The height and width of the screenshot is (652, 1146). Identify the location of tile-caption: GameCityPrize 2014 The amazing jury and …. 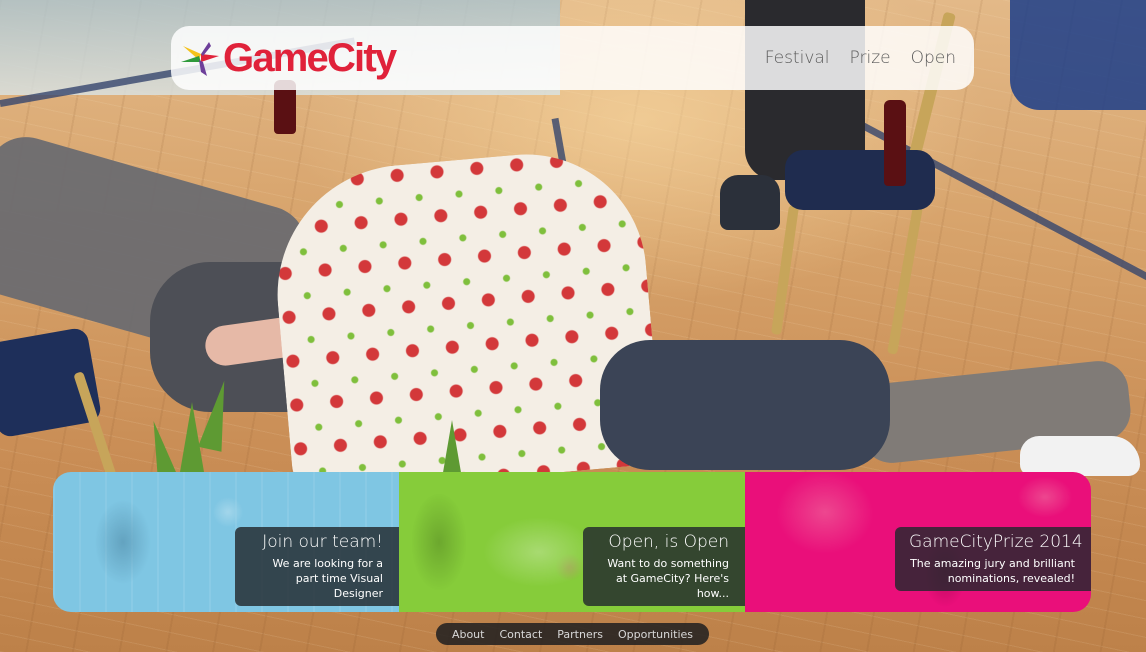
(993, 559).